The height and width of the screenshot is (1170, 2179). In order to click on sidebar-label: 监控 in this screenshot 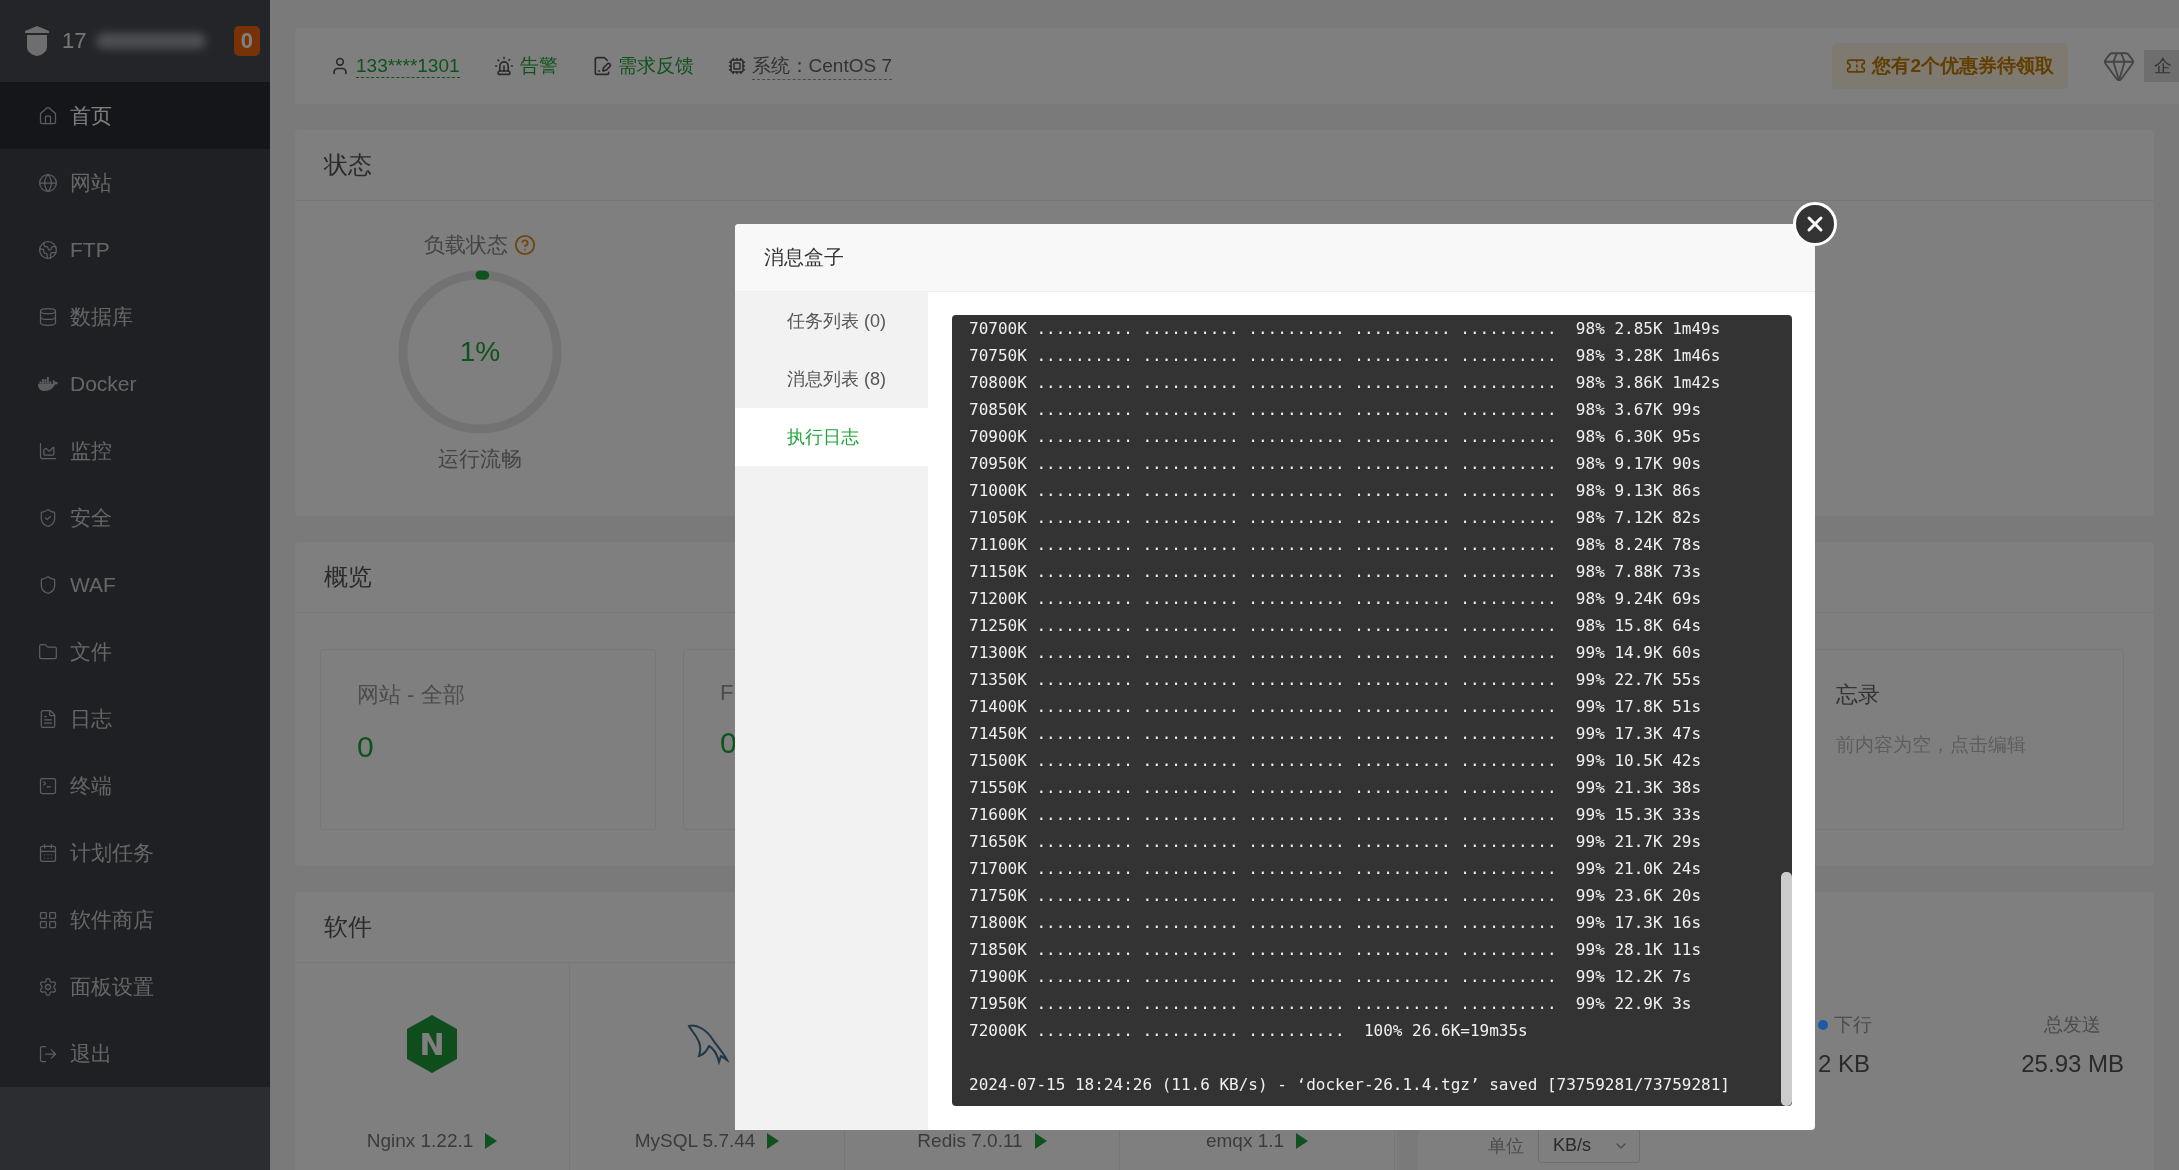, I will do `click(91, 450)`.